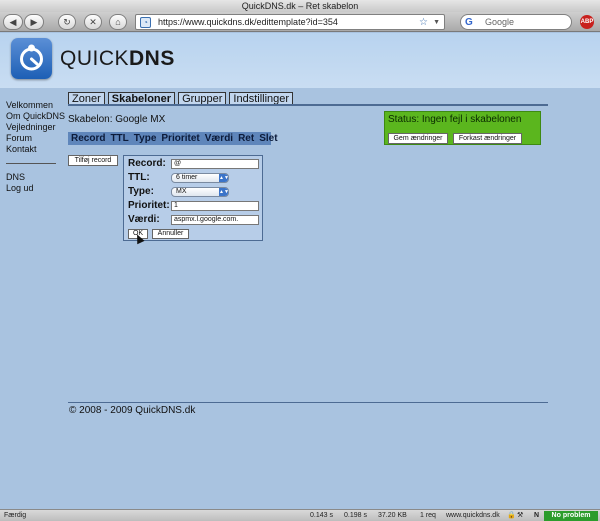 The height and width of the screenshot is (521, 600). I want to click on forward-arrow-icon: ▶, so click(34, 21).